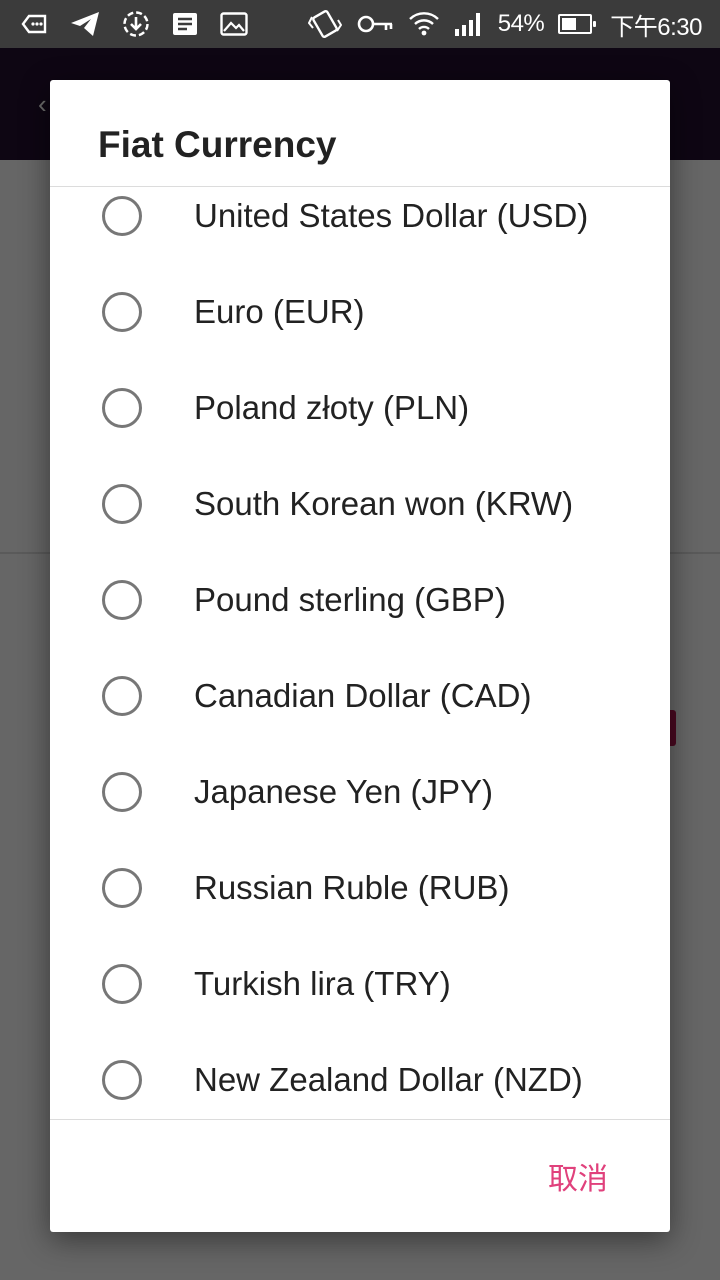 The height and width of the screenshot is (1280, 720). I want to click on currency-option: South Korean won (KRW), so click(360, 504).